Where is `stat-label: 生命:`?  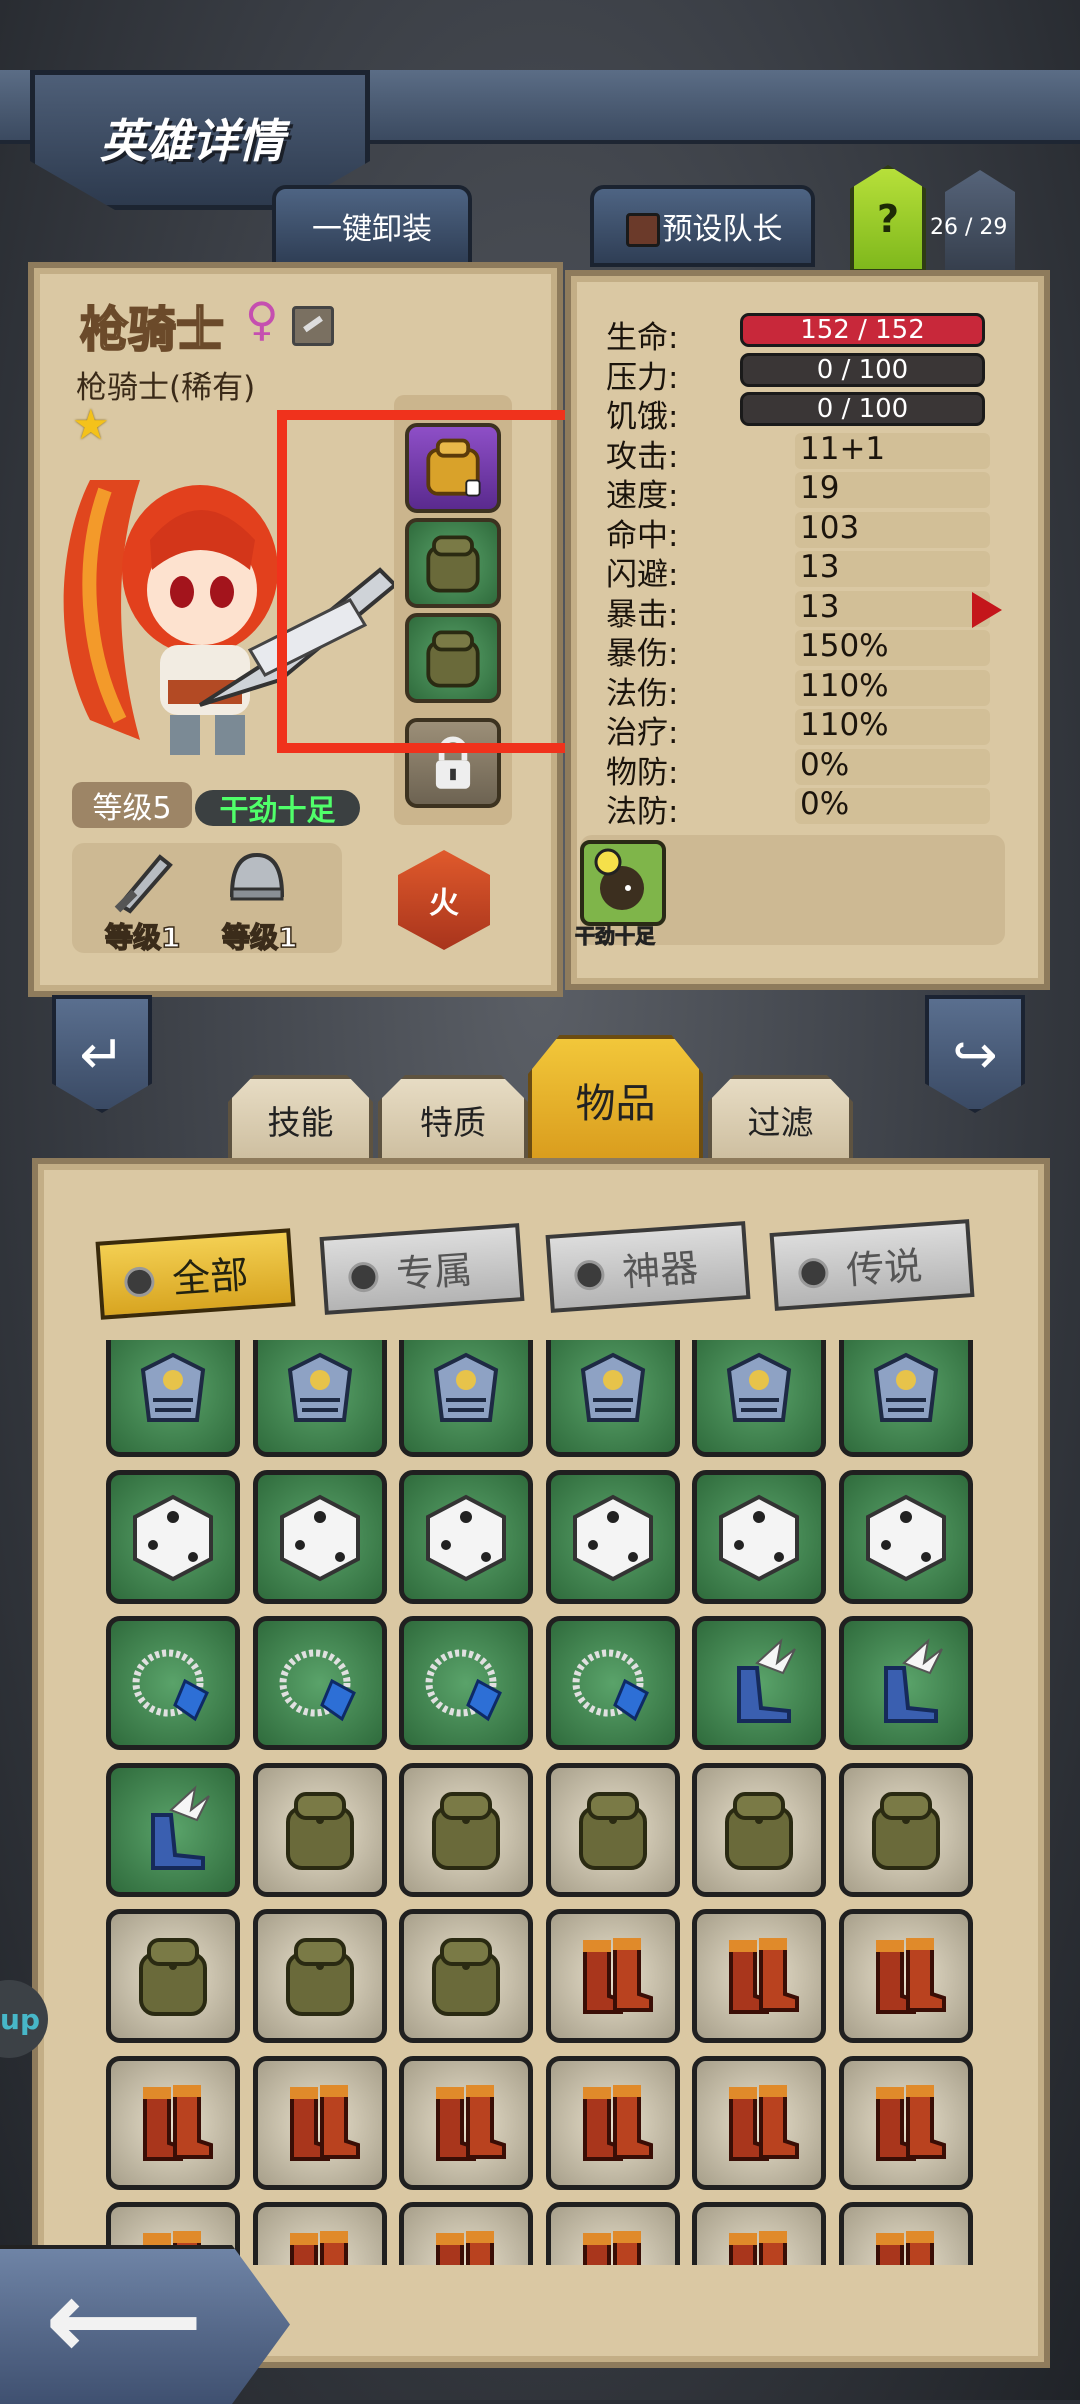 stat-label: 生命: is located at coordinates (642, 338).